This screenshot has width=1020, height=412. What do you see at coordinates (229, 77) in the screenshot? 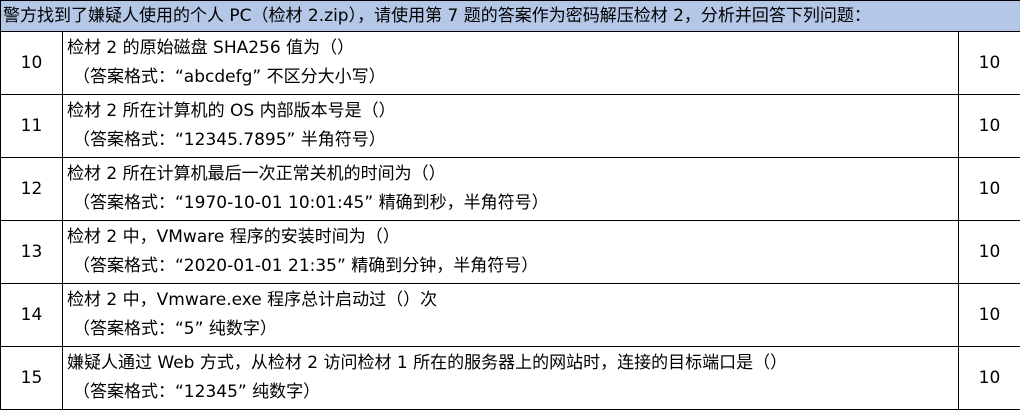
I see `answer-format: （答案格式：“abcdefg” 不区分大小写）` at bounding box center [229, 77].